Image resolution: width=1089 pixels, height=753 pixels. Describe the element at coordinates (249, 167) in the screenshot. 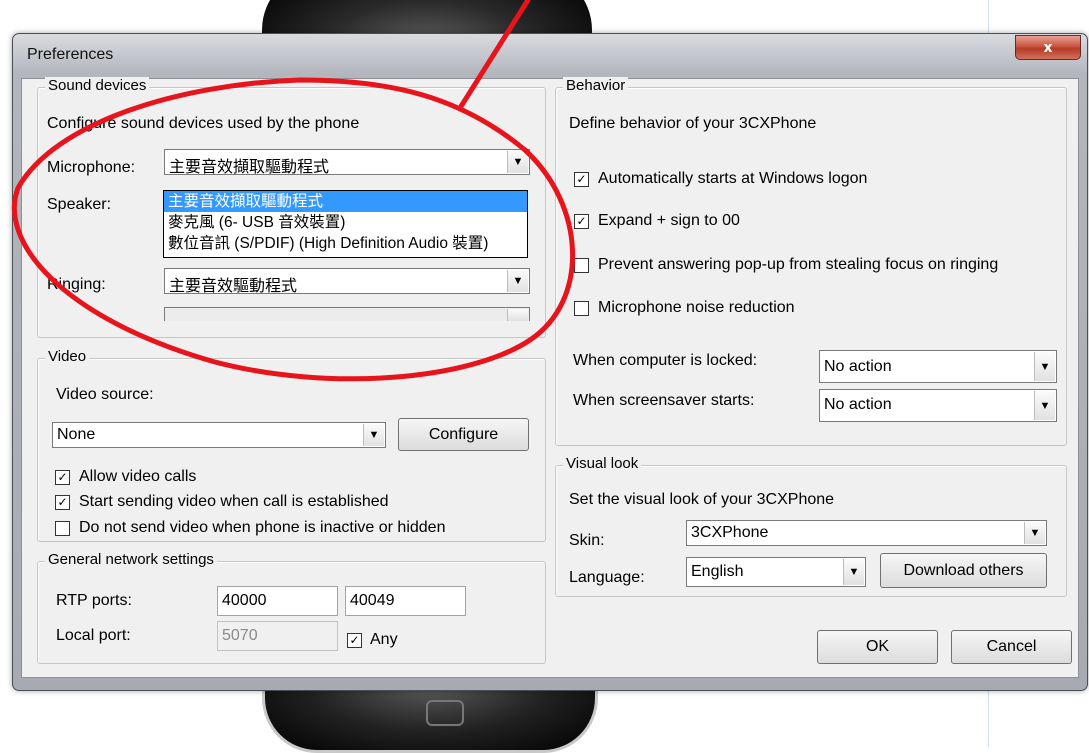

I see `microphone-value: 主要音效擷取驅動程式` at that location.